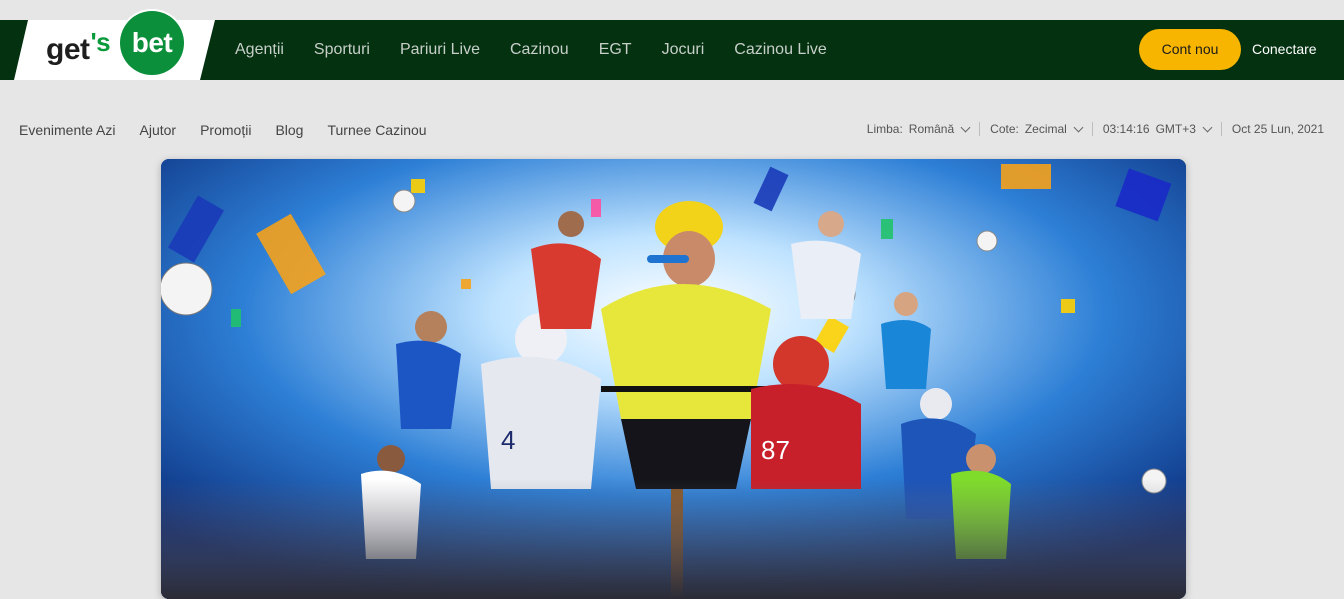 The image size is (1344, 599). Describe the element at coordinates (884, 129) in the screenshot. I see `language-label: Limba:` at that location.